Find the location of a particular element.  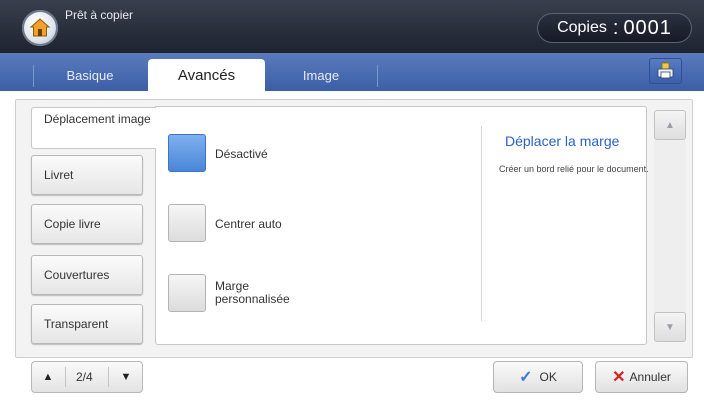

tab-bar: Basique Avancés Image is located at coordinates (352, 72).